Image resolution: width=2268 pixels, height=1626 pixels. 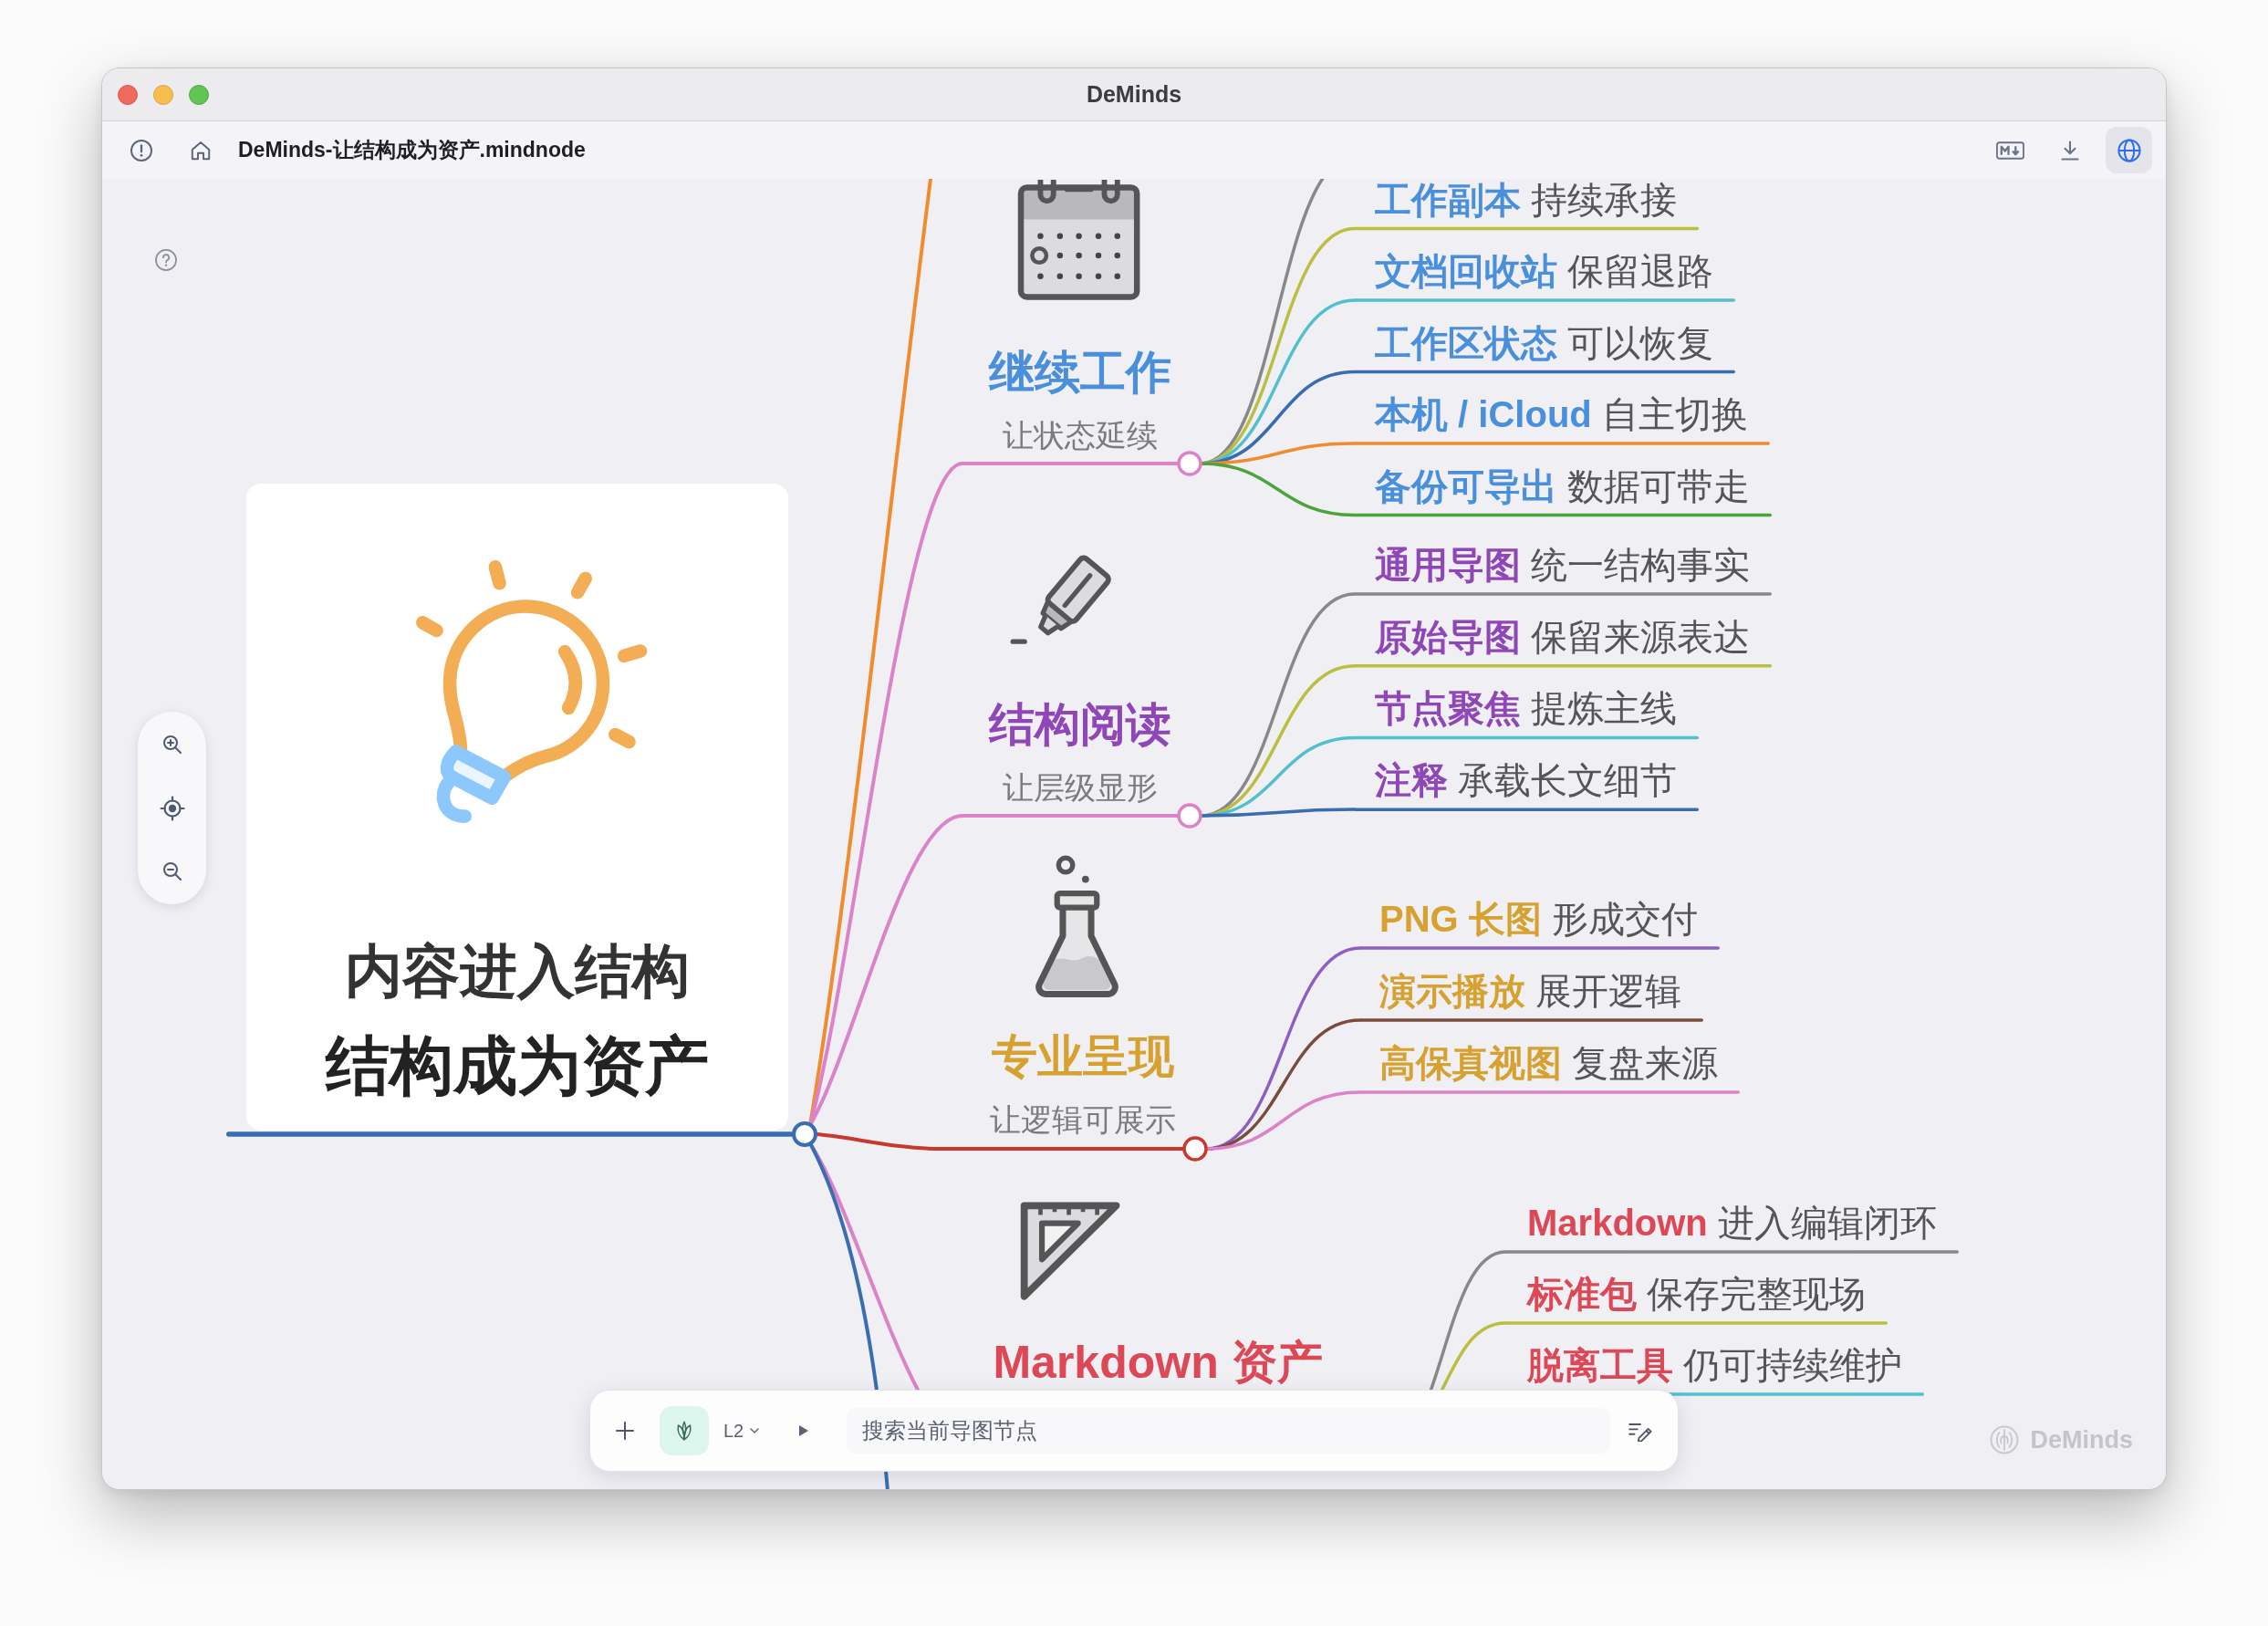 I want to click on subtopic-label: 文档回收站 保留退路, so click(x=1544, y=271).